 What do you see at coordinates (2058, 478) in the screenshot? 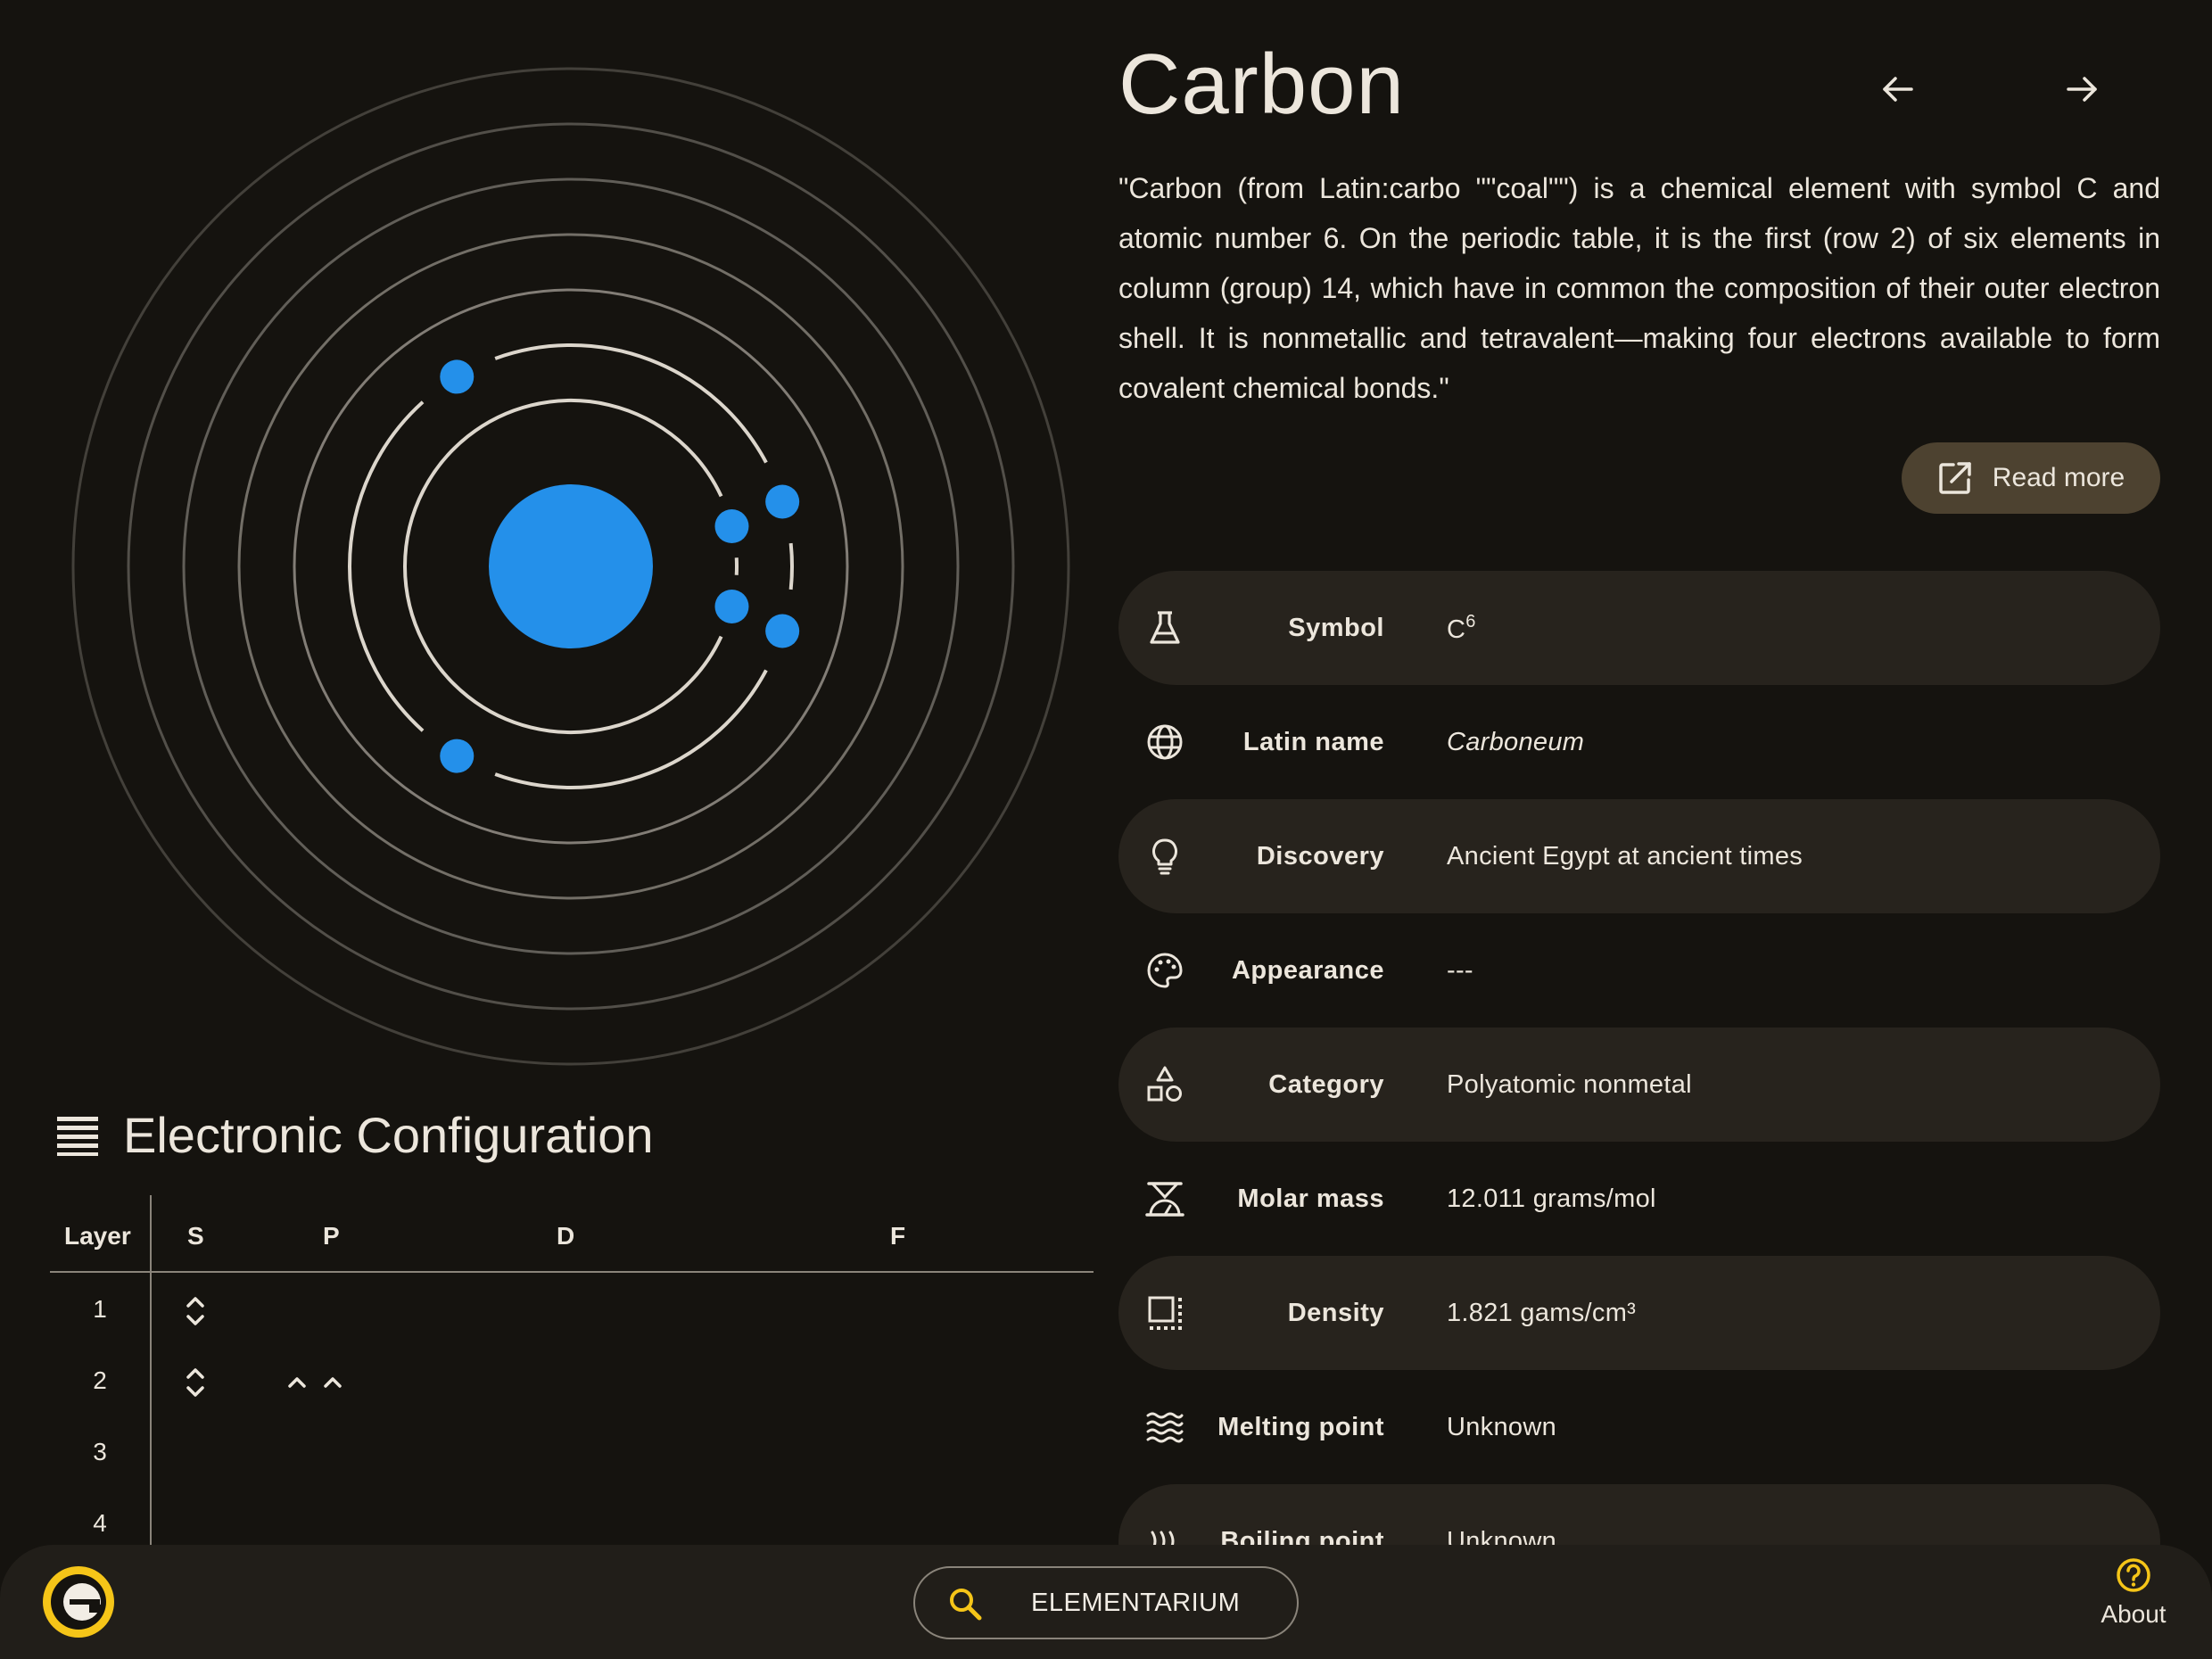
I see `read-more-label: Read more` at bounding box center [2058, 478].